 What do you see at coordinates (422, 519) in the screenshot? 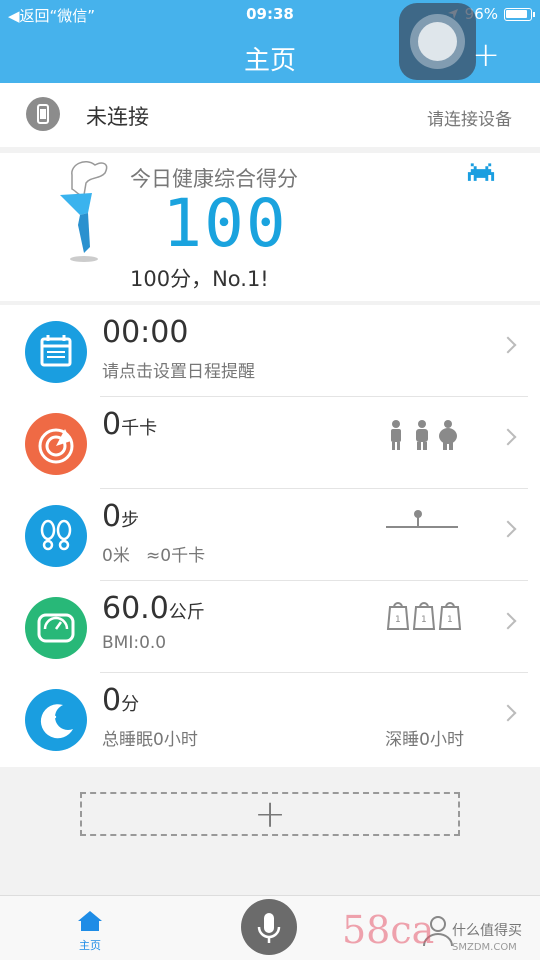
I see `steps-goal-slider-icon` at bounding box center [422, 519].